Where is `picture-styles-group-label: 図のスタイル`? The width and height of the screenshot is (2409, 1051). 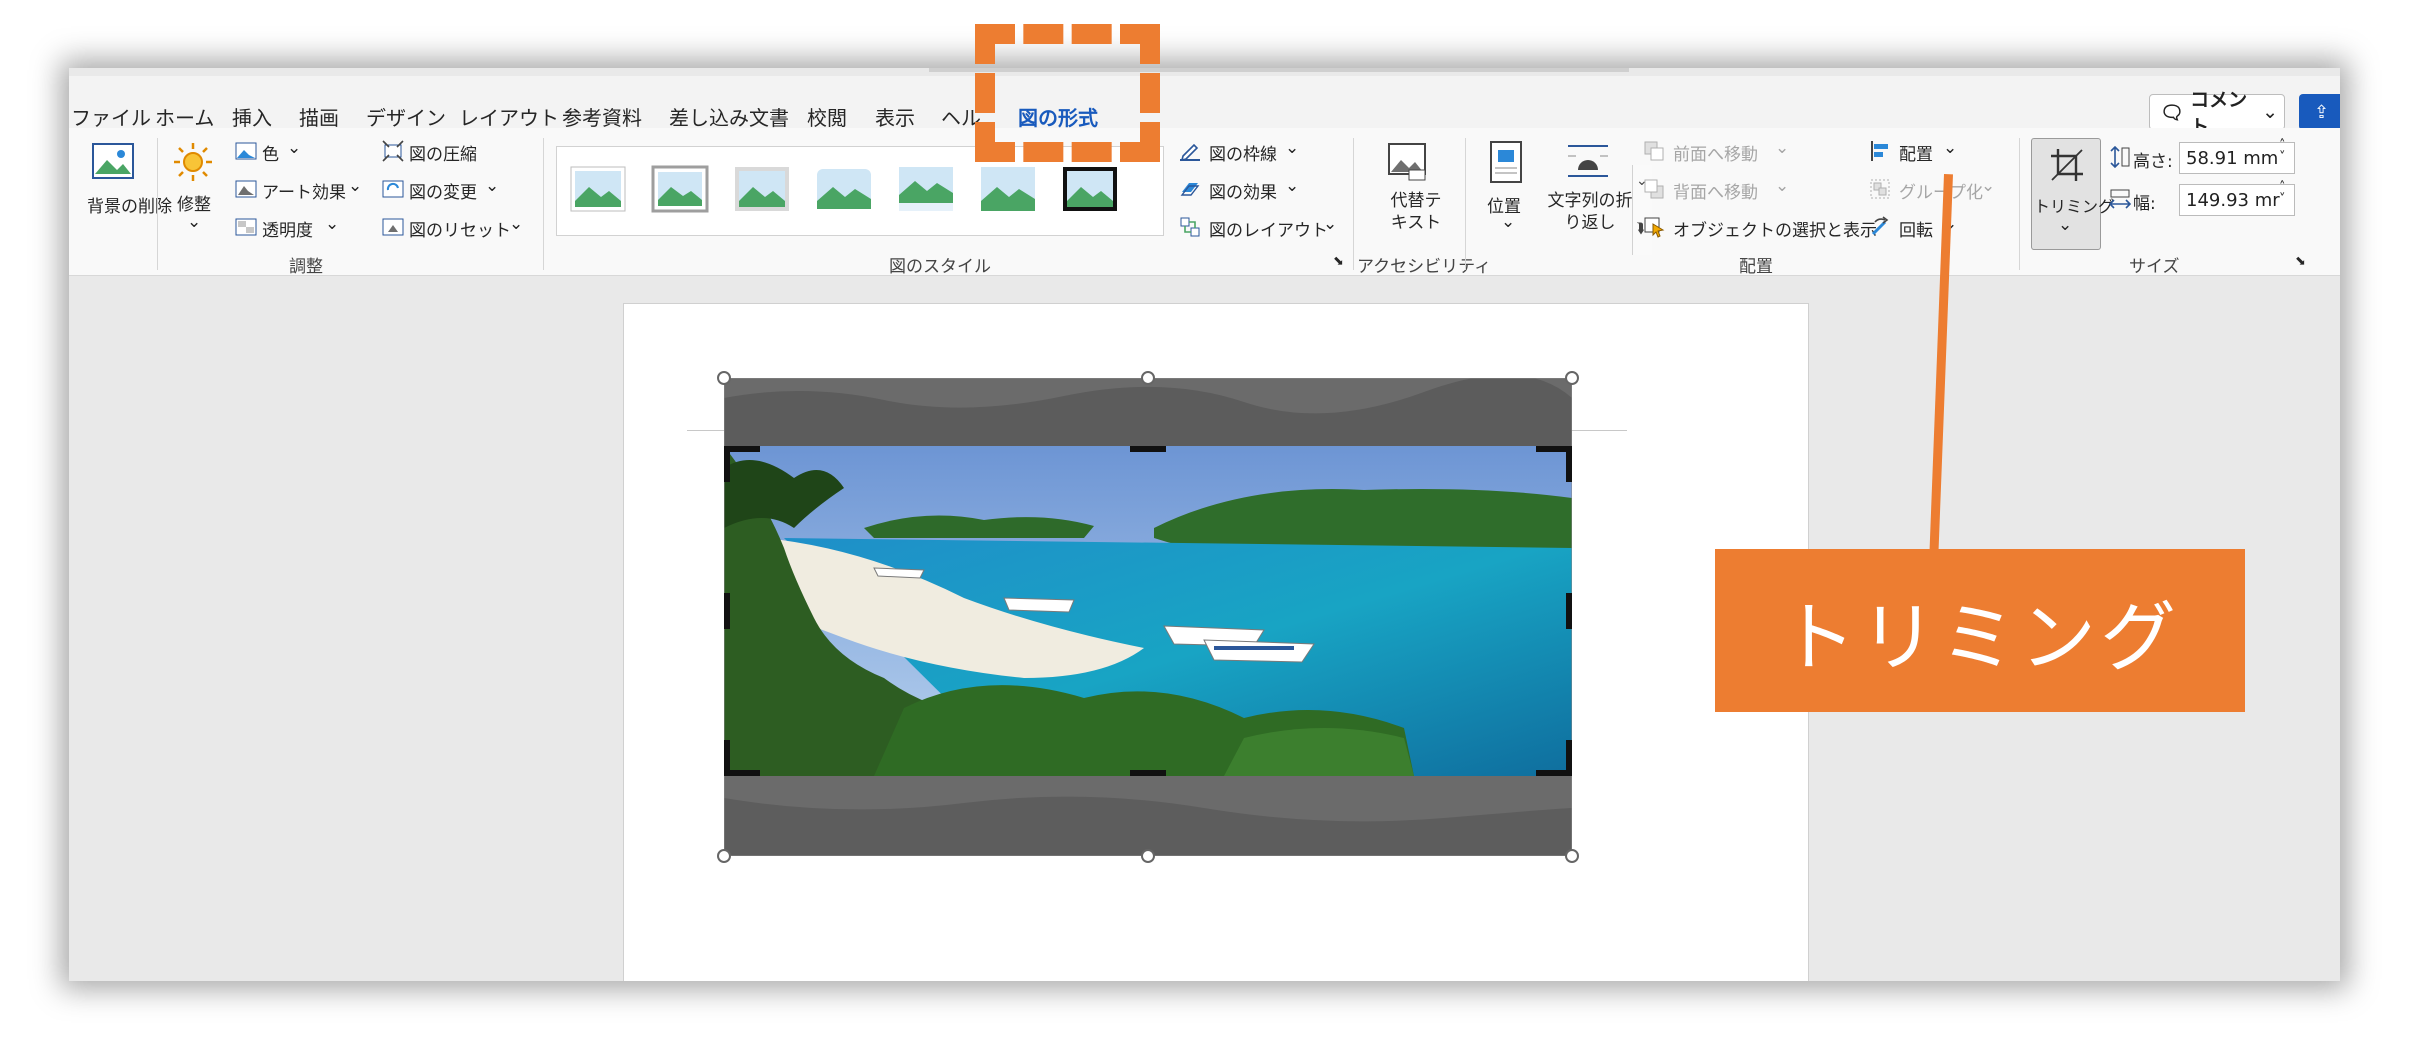
picture-styles-group-label: 図のスタイル is located at coordinates (940, 267).